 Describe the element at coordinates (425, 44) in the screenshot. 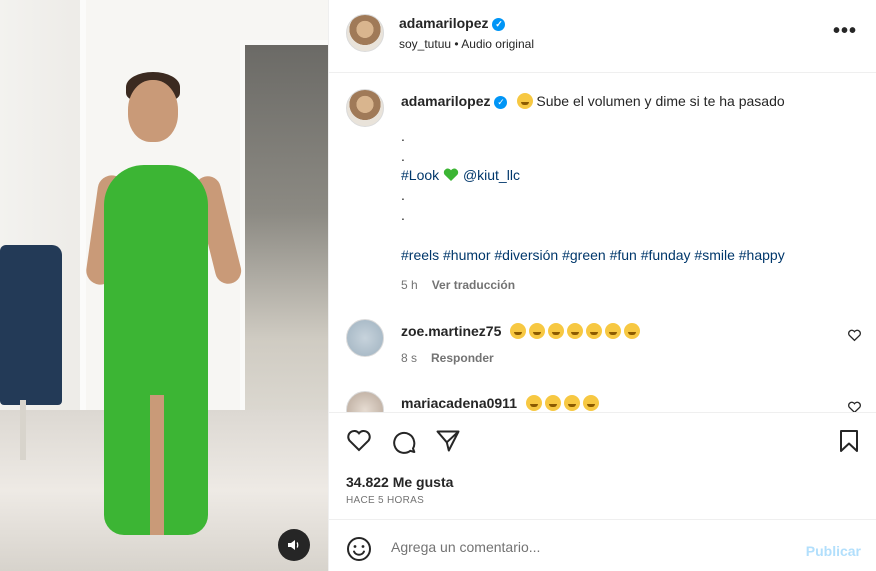

I see `audio-owner: soy_tutuu` at that location.